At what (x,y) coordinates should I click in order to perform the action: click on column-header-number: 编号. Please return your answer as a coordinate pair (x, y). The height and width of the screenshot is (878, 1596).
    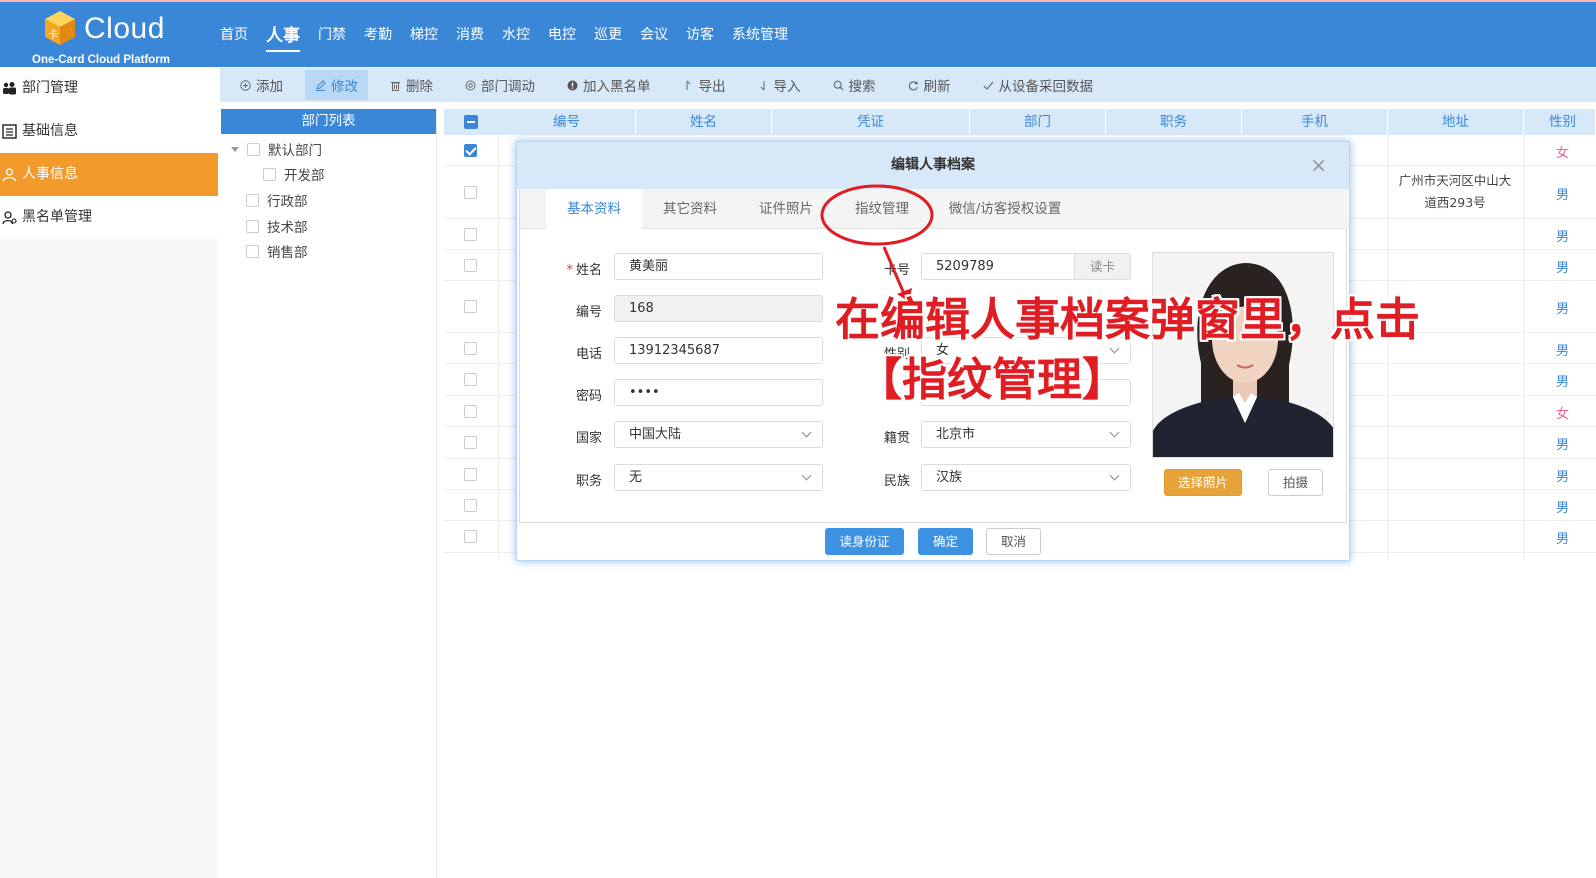
    Looking at the image, I should click on (567, 122).